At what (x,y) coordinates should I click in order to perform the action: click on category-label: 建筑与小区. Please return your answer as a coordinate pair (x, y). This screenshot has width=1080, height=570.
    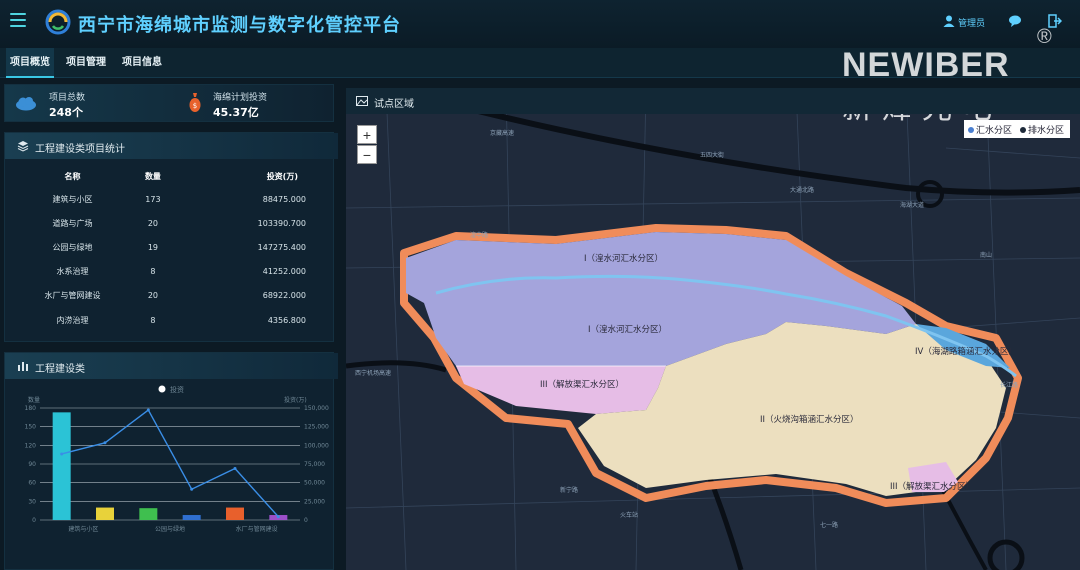
    Looking at the image, I should click on (83, 529).